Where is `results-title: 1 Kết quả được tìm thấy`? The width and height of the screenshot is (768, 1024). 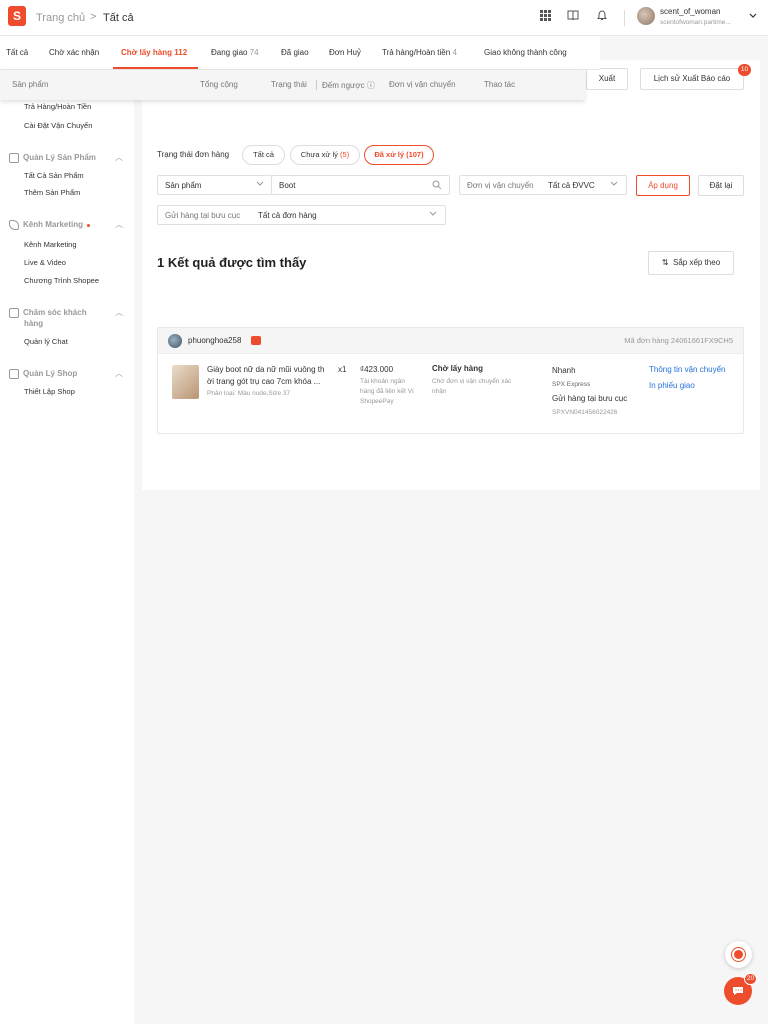
results-title: 1 Kết quả được tìm thấy is located at coordinates (232, 262).